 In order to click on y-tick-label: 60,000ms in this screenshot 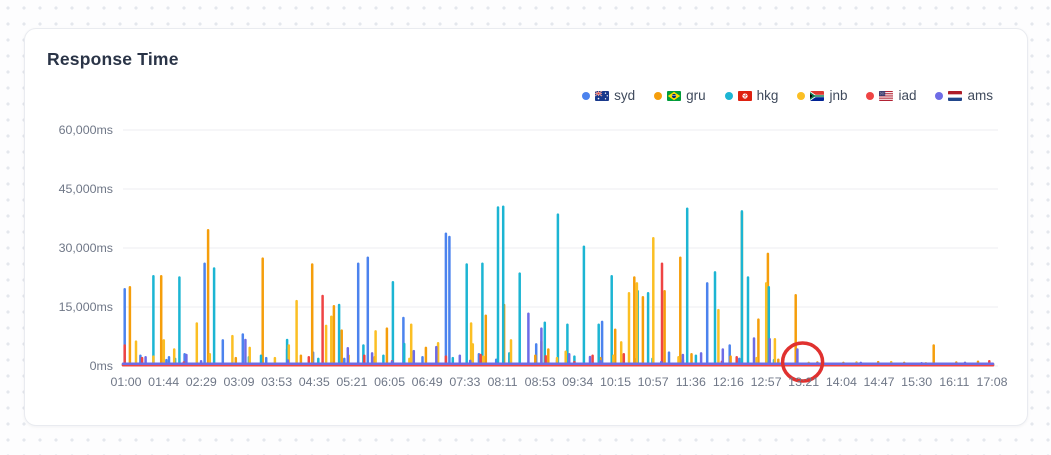, I will do `click(85, 130)`.